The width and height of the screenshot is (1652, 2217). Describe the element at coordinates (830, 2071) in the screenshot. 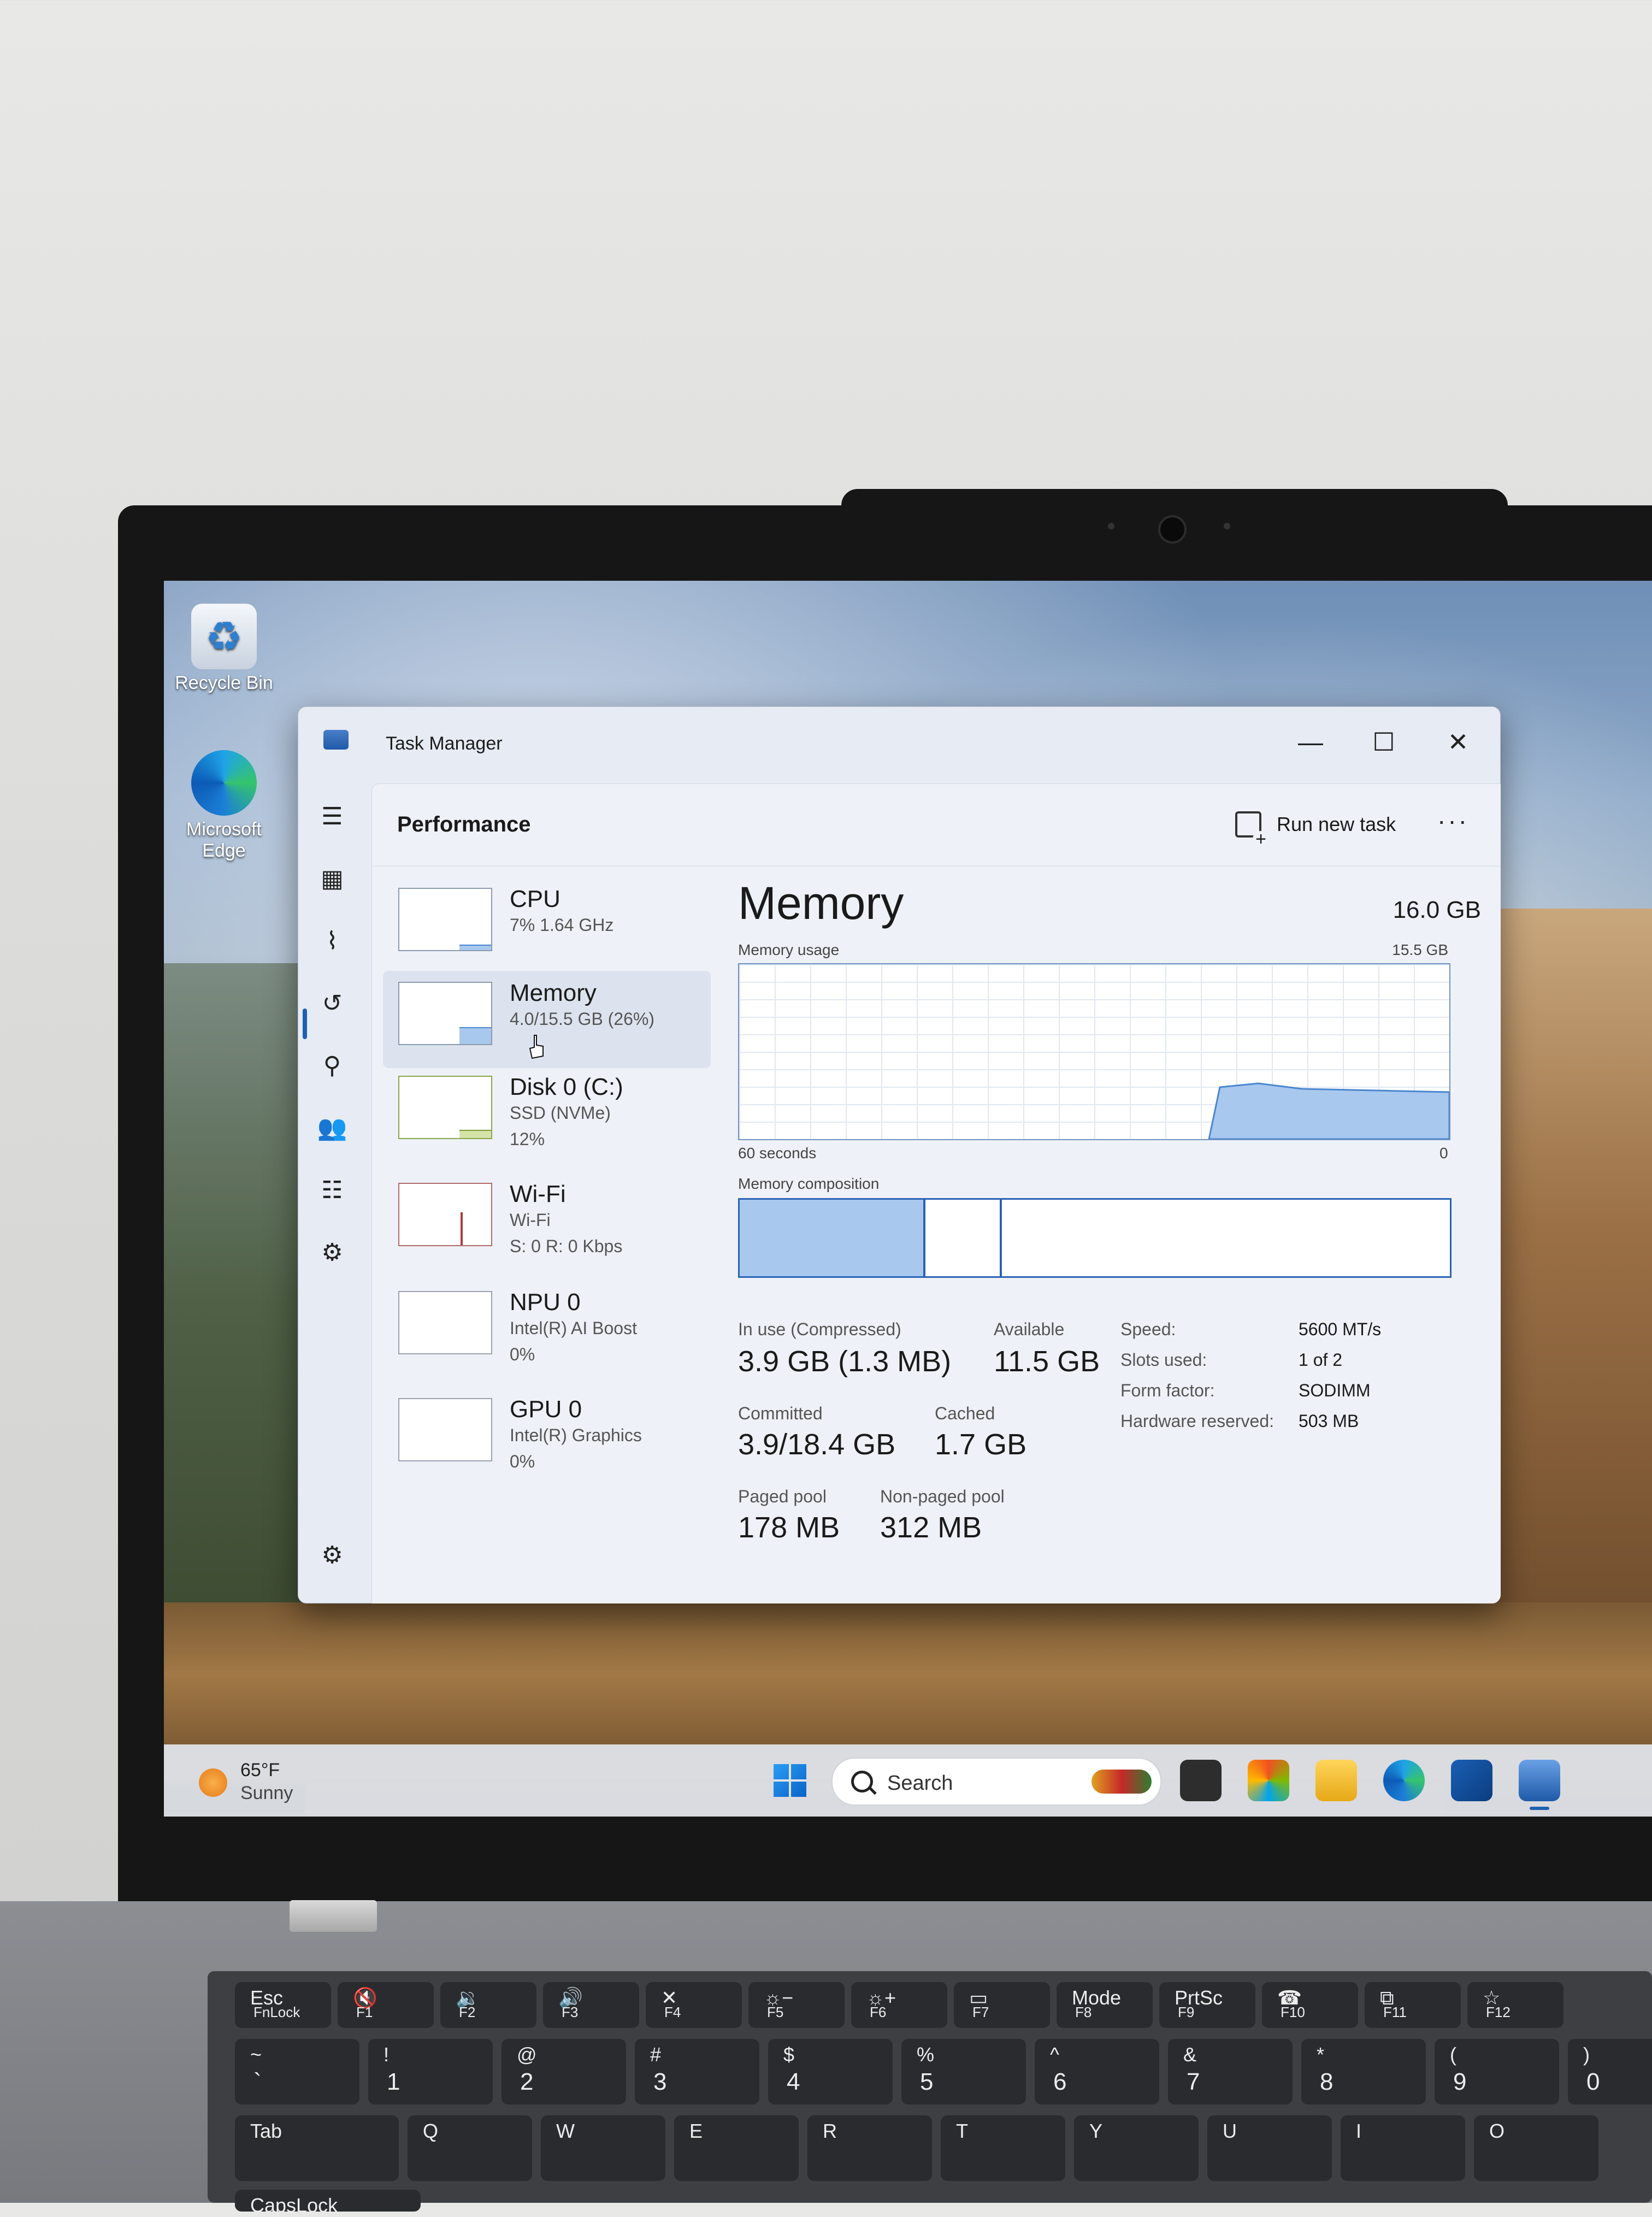

I see `number-key: $4` at that location.